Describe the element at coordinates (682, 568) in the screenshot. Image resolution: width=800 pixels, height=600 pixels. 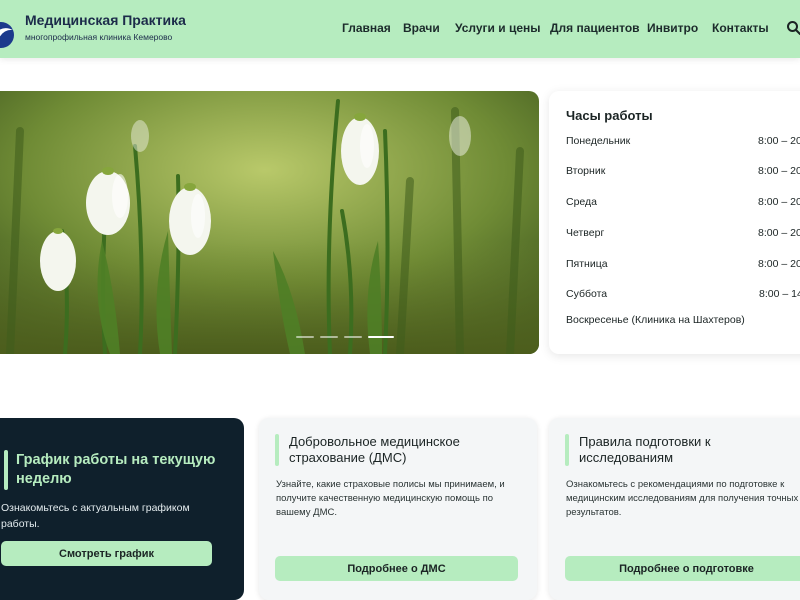
I see `preparation-details-button: Подробнее о подготовке` at that location.